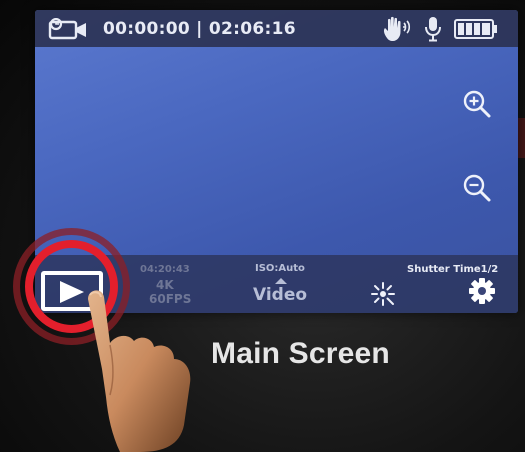  What do you see at coordinates (477, 188) in the screenshot?
I see `zoom-out-icon` at bounding box center [477, 188].